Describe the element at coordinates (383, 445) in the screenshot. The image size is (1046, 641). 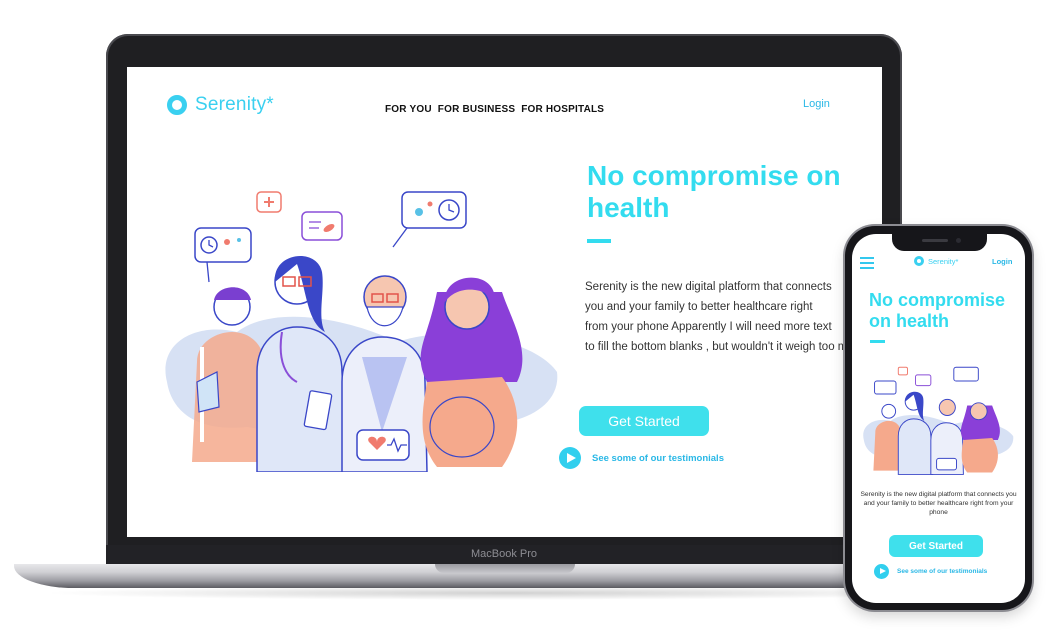
I see `heart-monitor` at that location.